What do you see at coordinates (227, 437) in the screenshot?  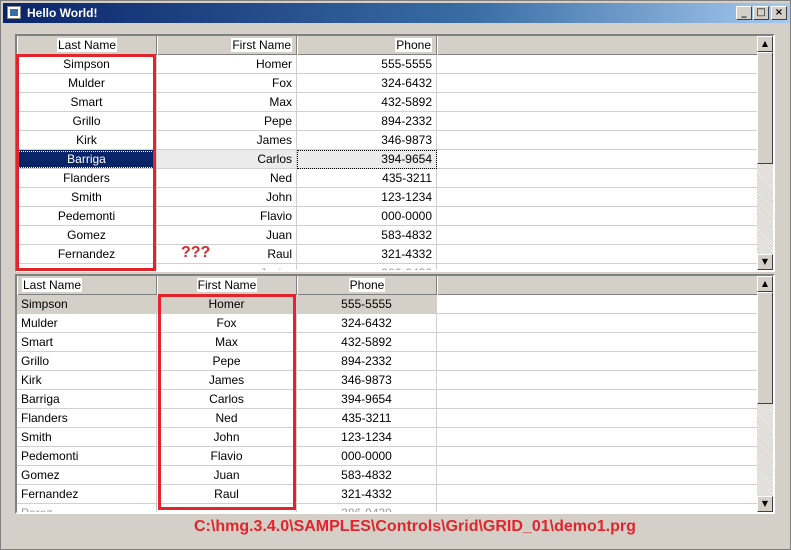 I see `cell-first-name: John` at bounding box center [227, 437].